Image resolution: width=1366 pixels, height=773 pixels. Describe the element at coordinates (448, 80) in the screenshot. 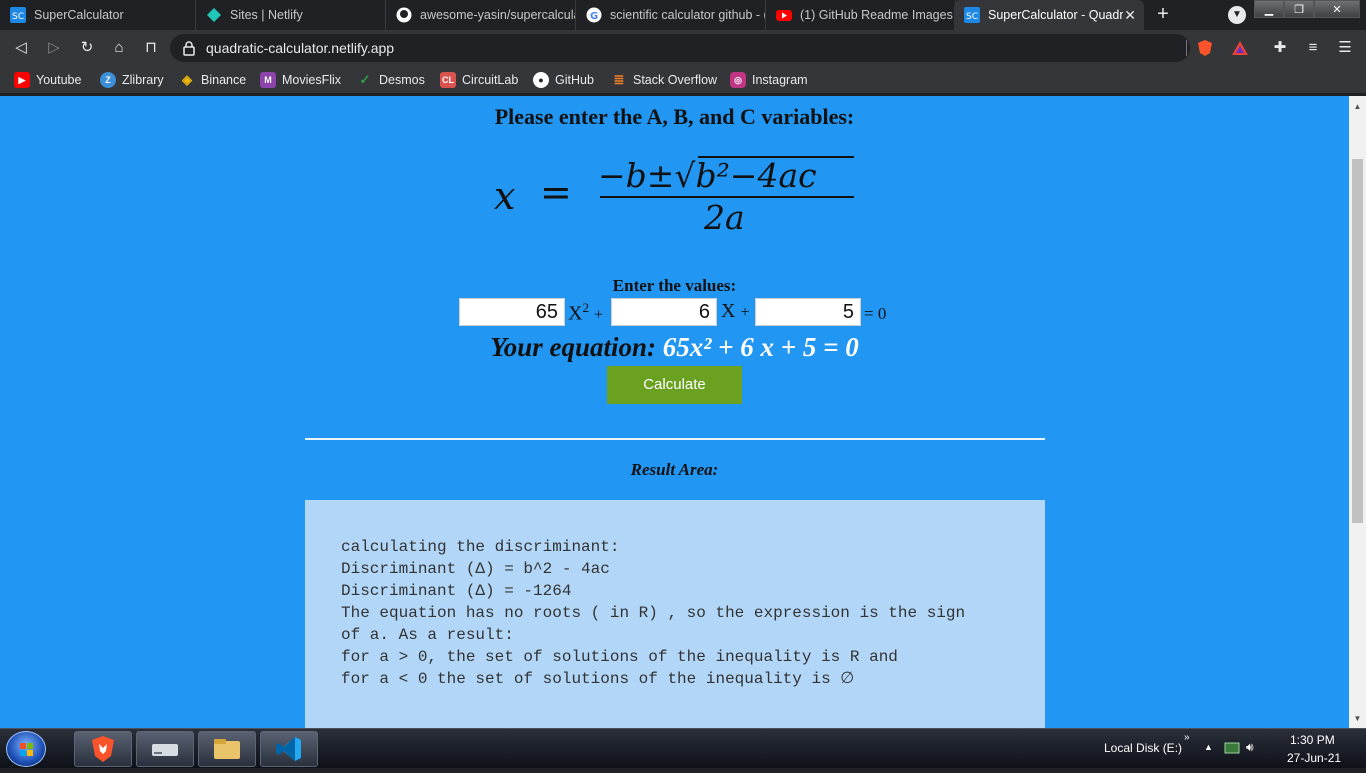

I see `circuitlab-icon: CL` at that location.